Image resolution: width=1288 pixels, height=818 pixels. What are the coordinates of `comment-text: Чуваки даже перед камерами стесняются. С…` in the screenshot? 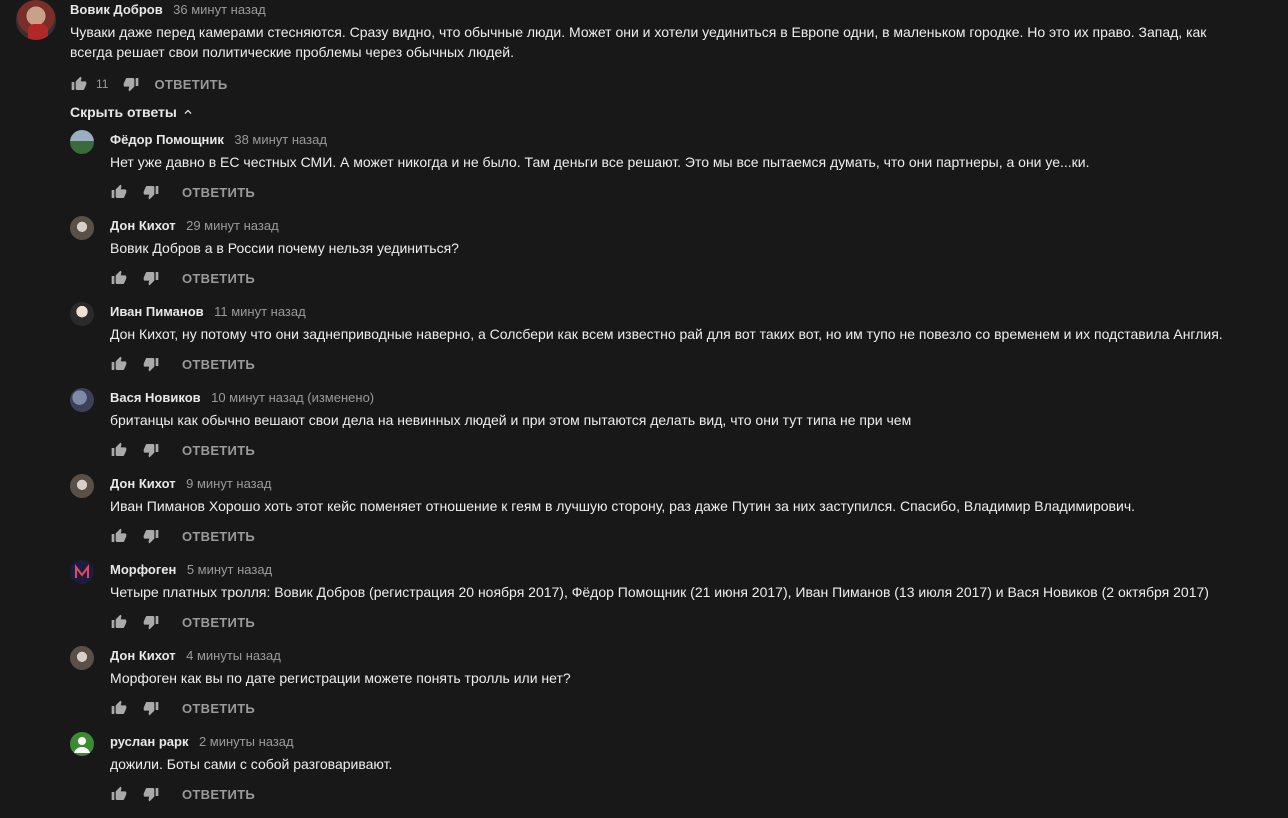 It's located at (638, 42).